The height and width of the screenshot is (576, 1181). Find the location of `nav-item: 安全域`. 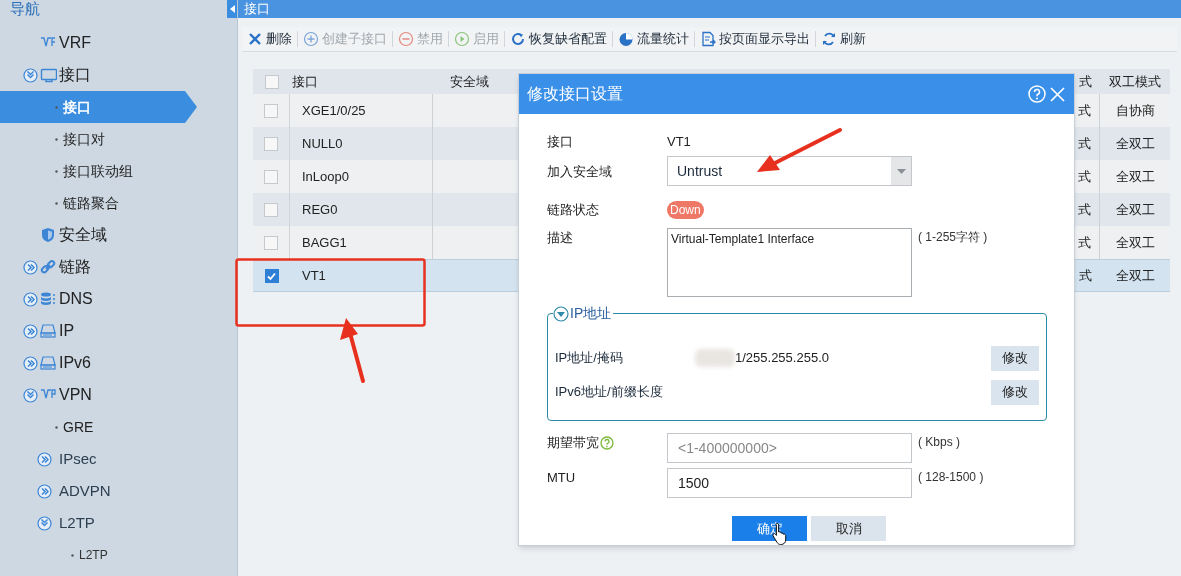

nav-item: 安全域 is located at coordinates (83, 235).